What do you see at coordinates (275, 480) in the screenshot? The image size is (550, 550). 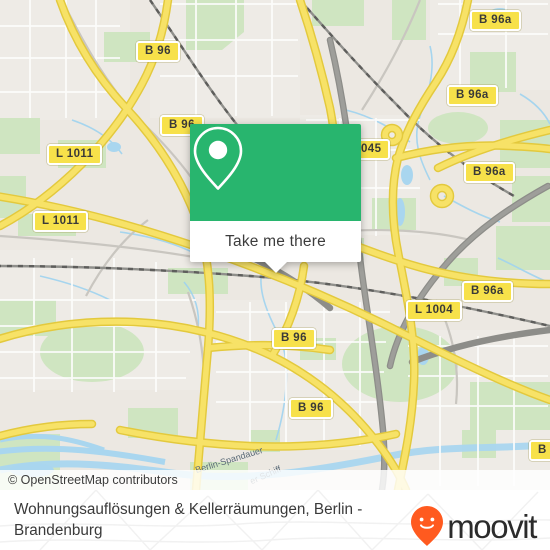 I see `map-attribution: © OpenStreetMap contributors` at bounding box center [275, 480].